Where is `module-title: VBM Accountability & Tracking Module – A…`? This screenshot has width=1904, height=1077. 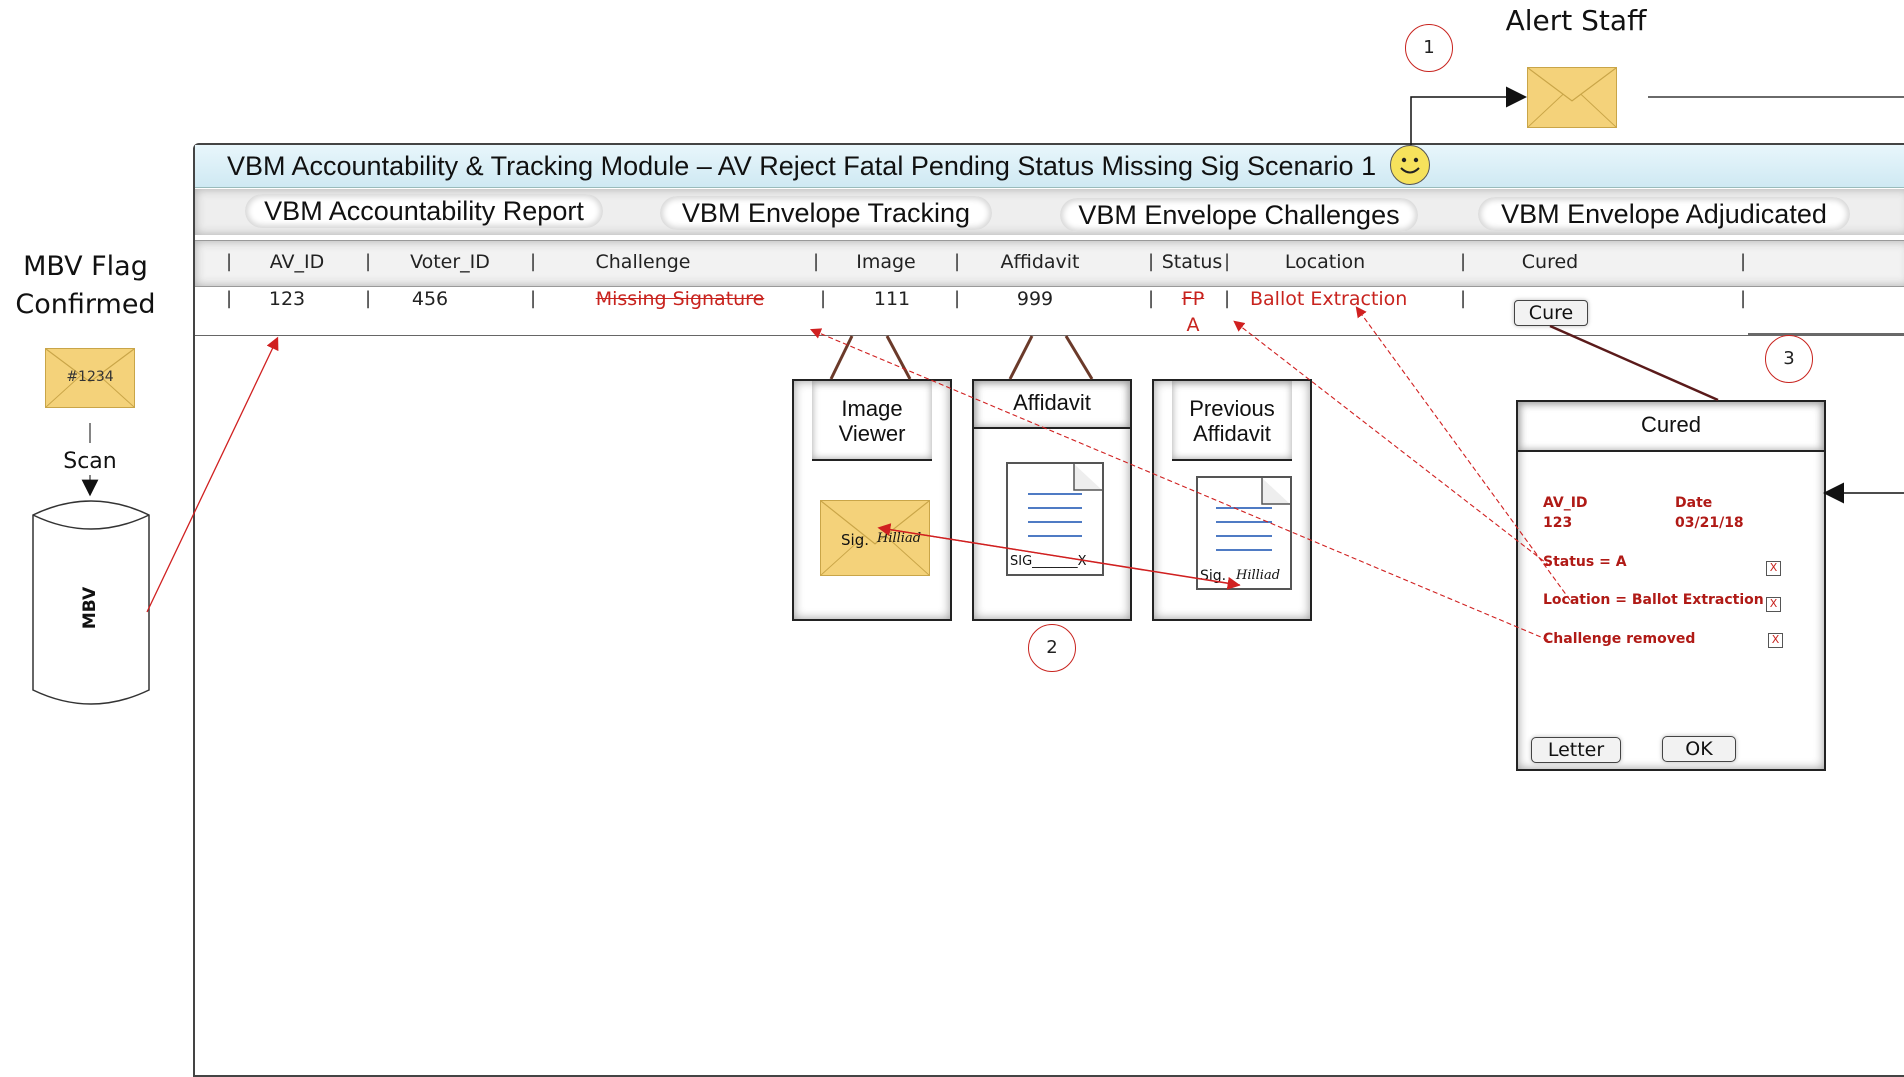
module-title: VBM Accountability & Tracking Module – A… is located at coordinates (802, 166).